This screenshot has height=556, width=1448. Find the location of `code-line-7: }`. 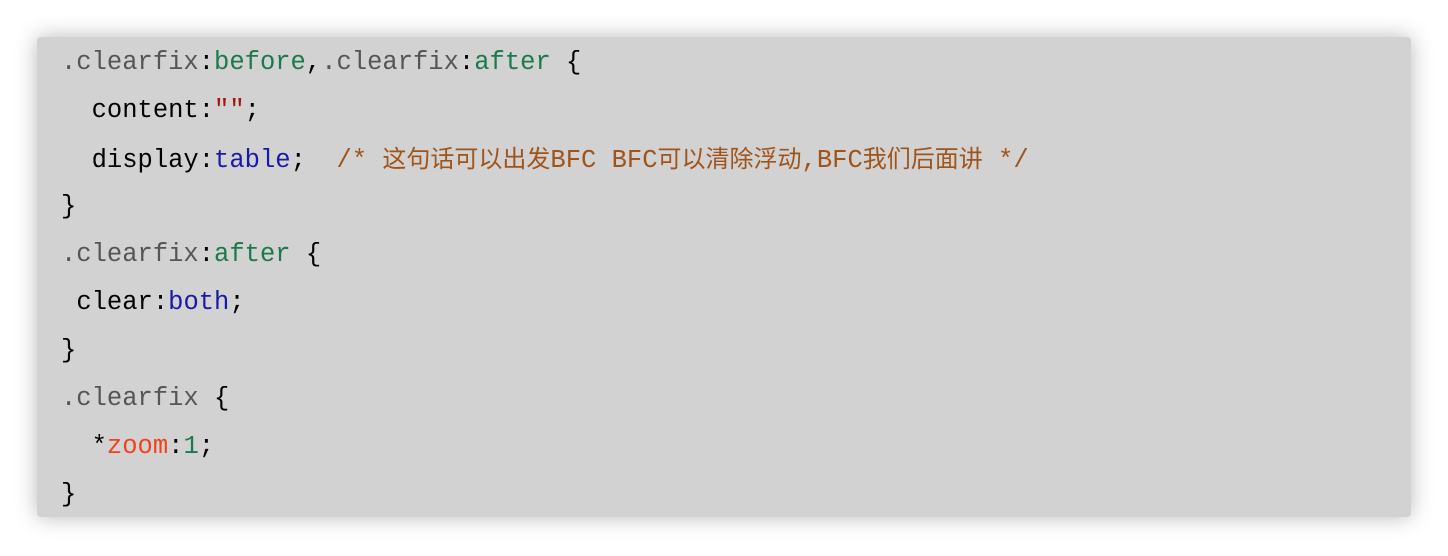

code-line-7: } is located at coordinates (68, 351).